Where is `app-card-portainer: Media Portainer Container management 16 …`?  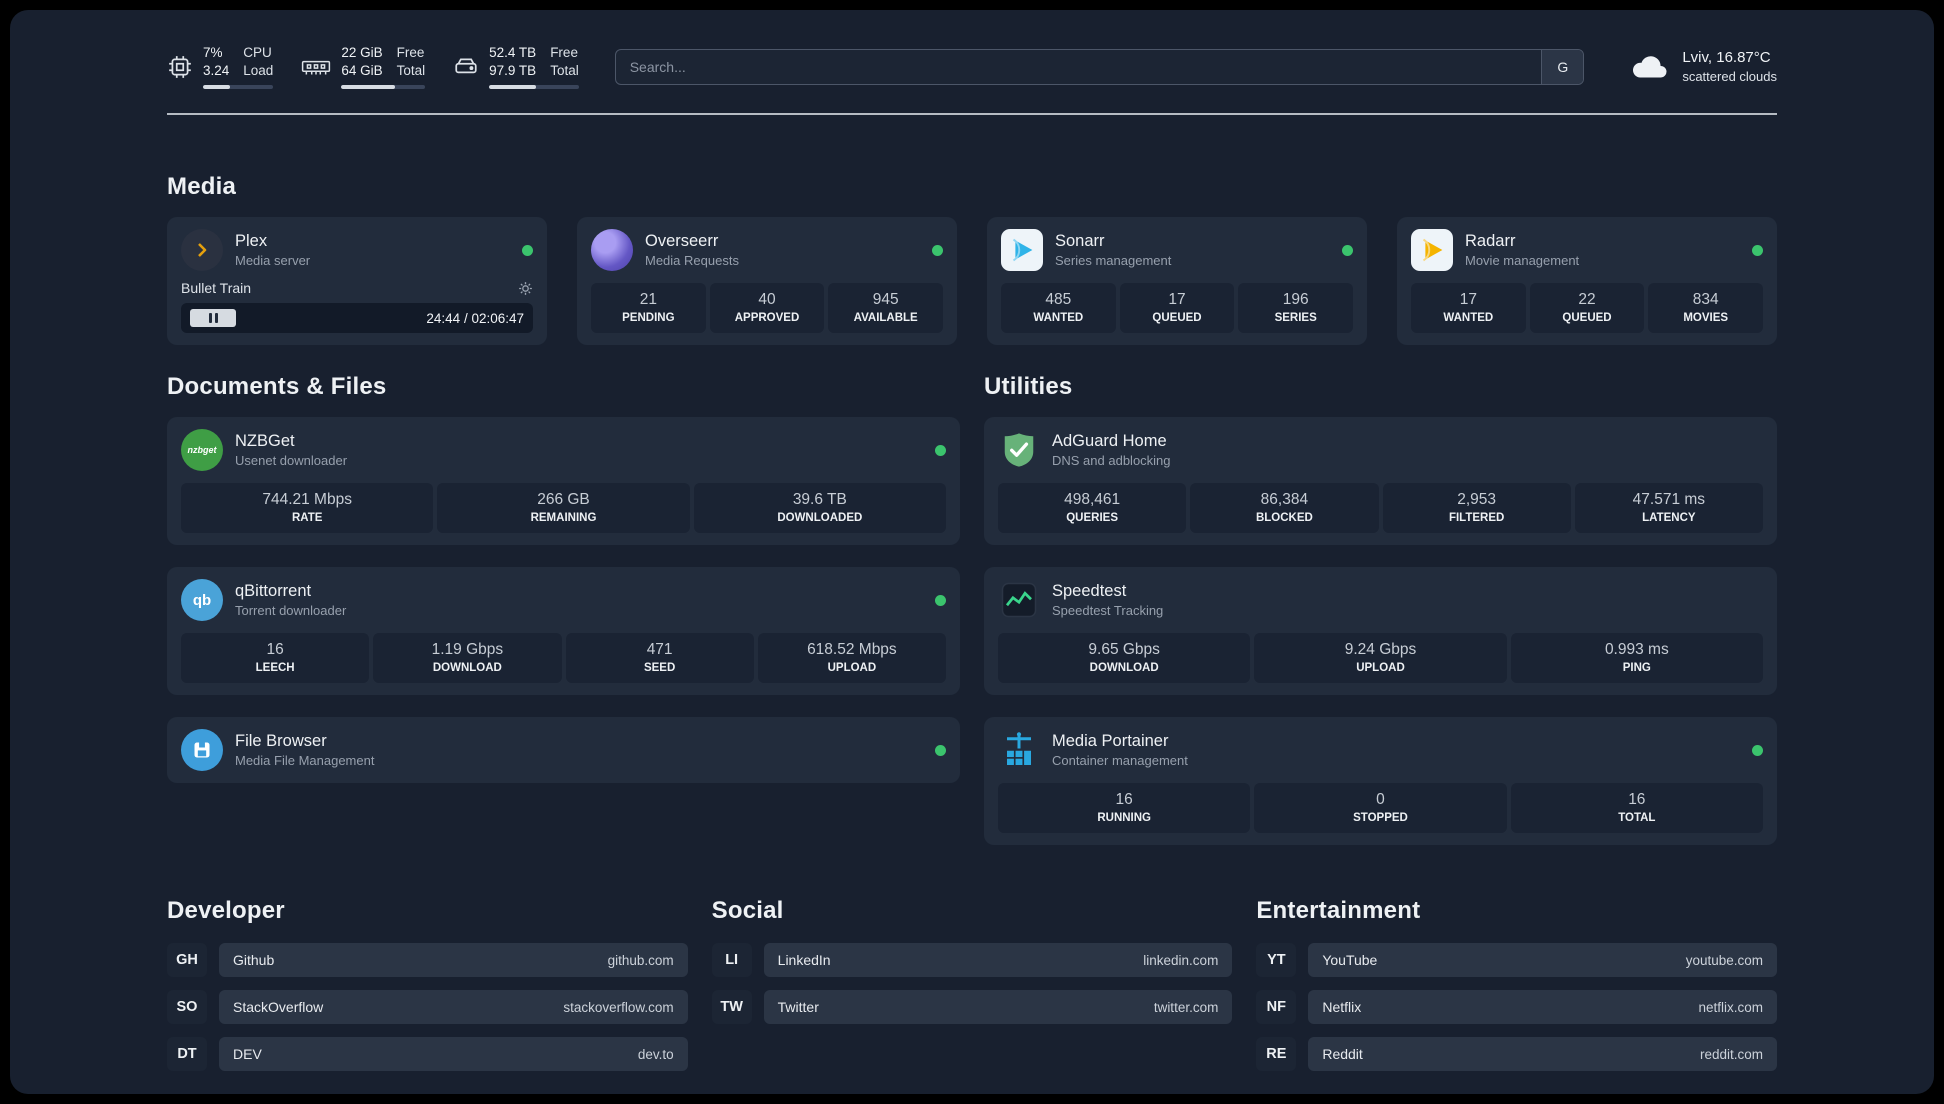 app-card-portainer: Media Portainer Container management 16 … is located at coordinates (1380, 781).